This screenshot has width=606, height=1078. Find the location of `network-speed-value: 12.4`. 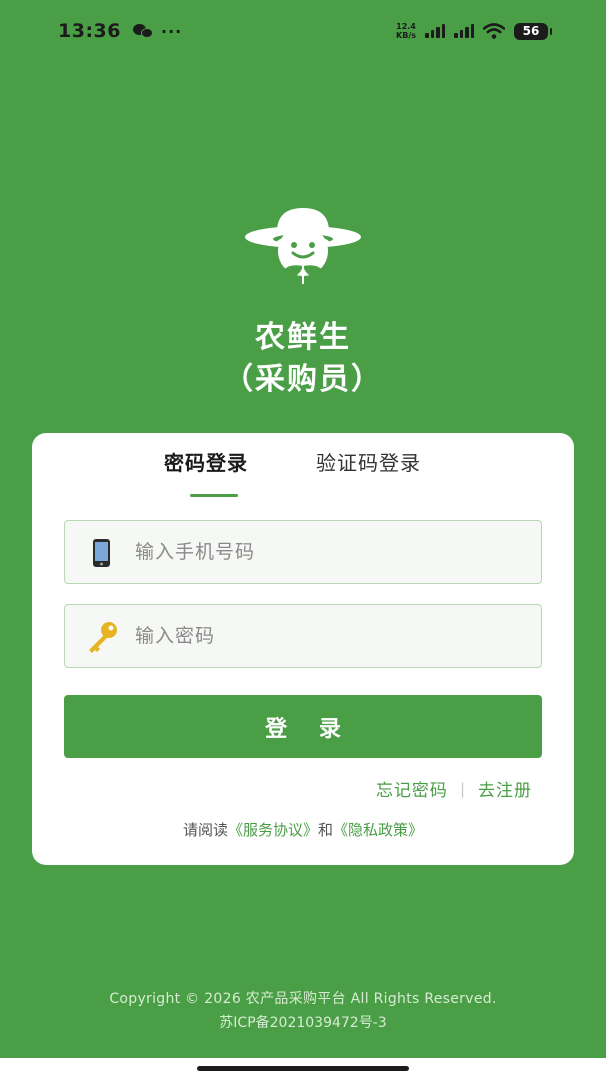

network-speed-value: 12.4 is located at coordinates (406, 26).